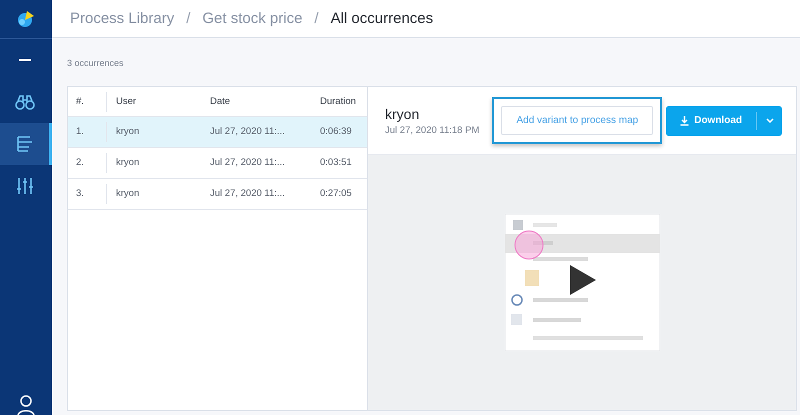  What do you see at coordinates (80, 132) in the screenshot?
I see `table-cell-text: 1.` at bounding box center [80, 132].